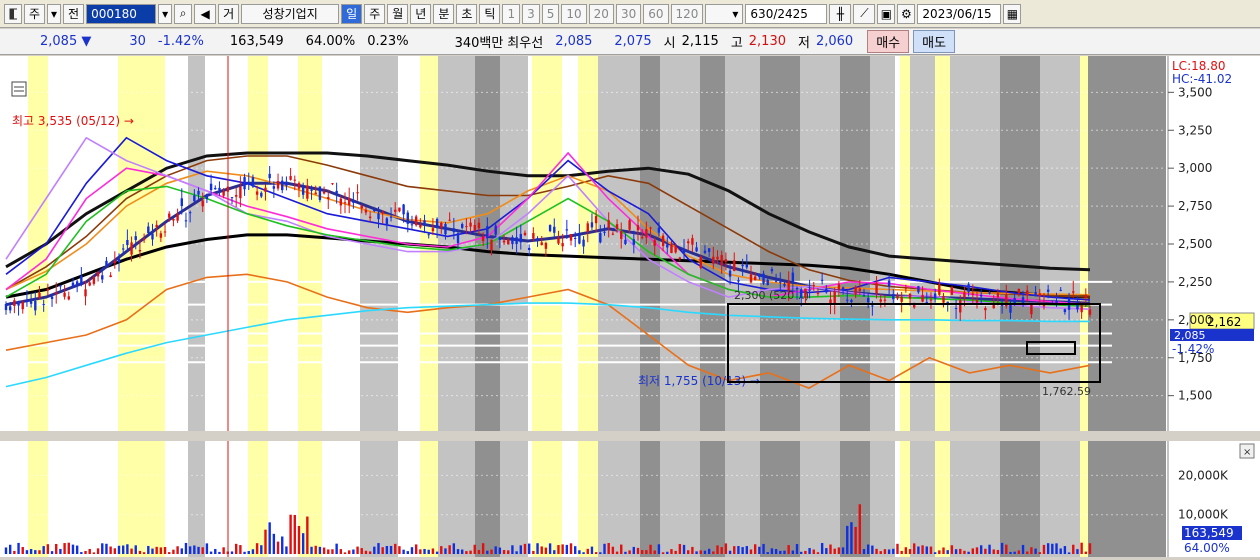 This screenshot has width=1260, height=560. Describe the element at coordinates (290, 13) in the screenshot. I see `stock-name: 성창기업지` at that location.